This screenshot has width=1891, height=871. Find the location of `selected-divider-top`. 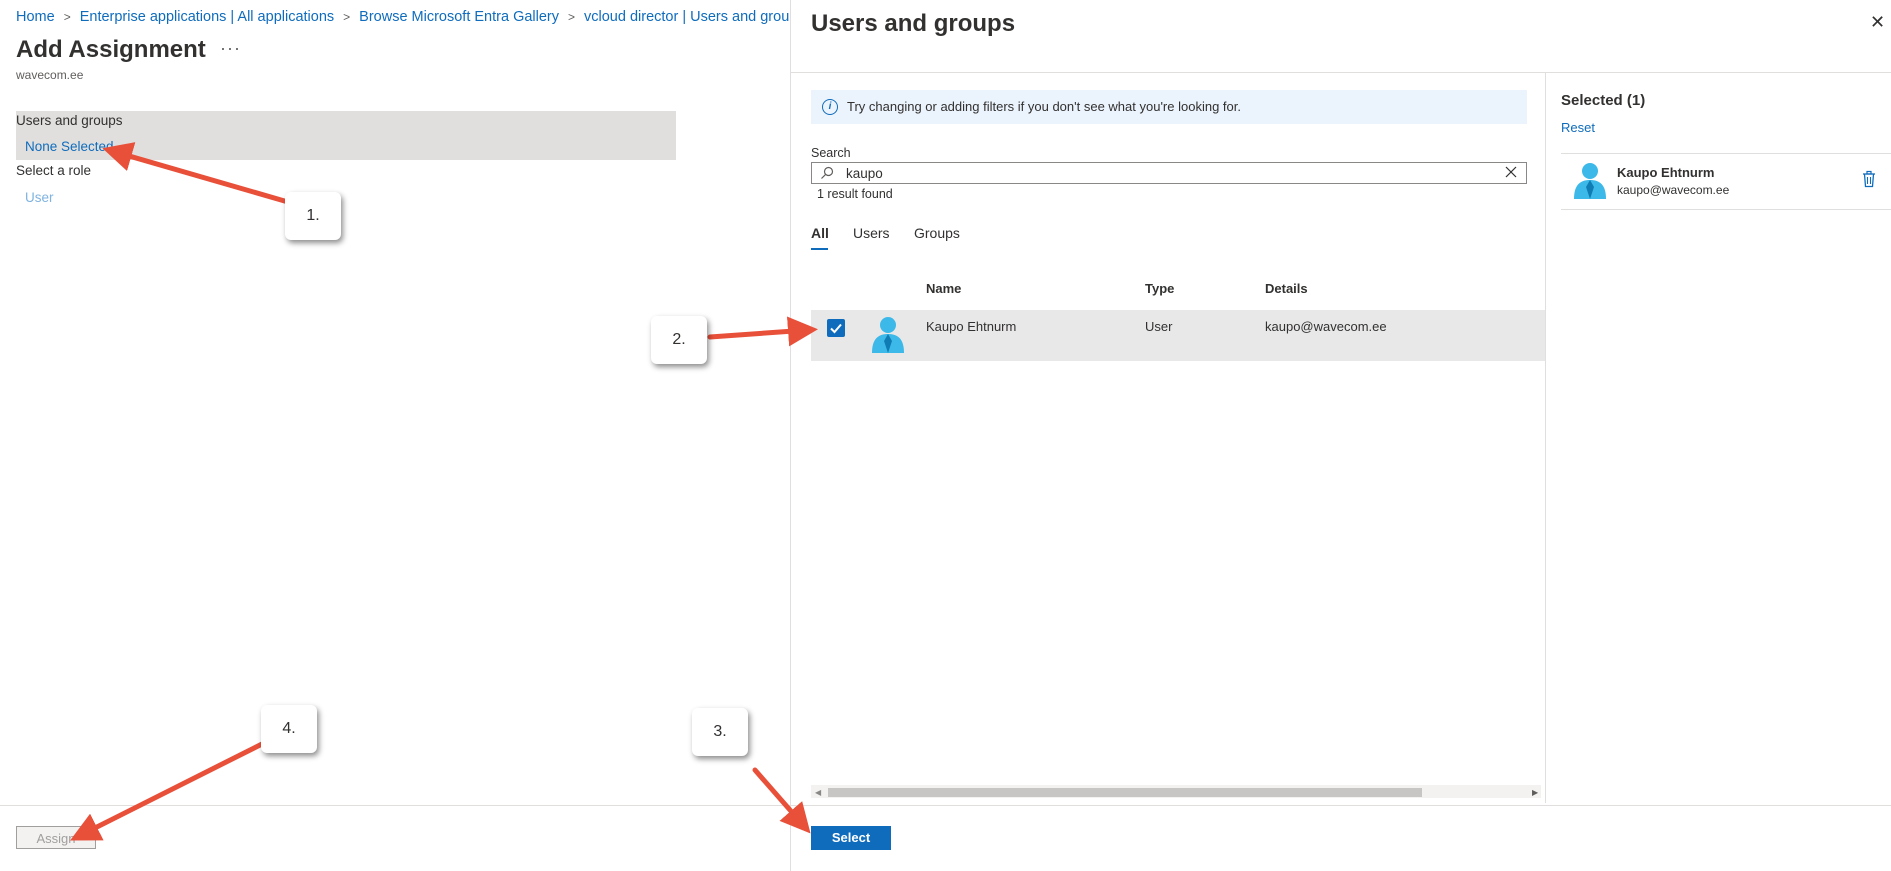

selected-divider-top is located at coordinates (1726, 153).